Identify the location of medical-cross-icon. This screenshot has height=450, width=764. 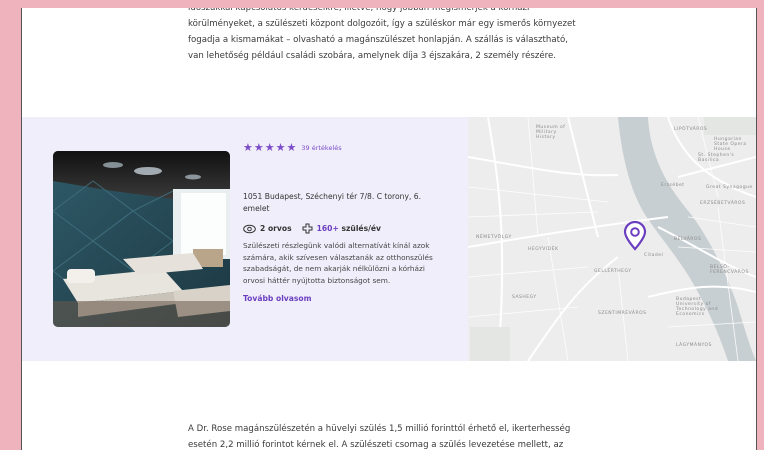
(307, 228).